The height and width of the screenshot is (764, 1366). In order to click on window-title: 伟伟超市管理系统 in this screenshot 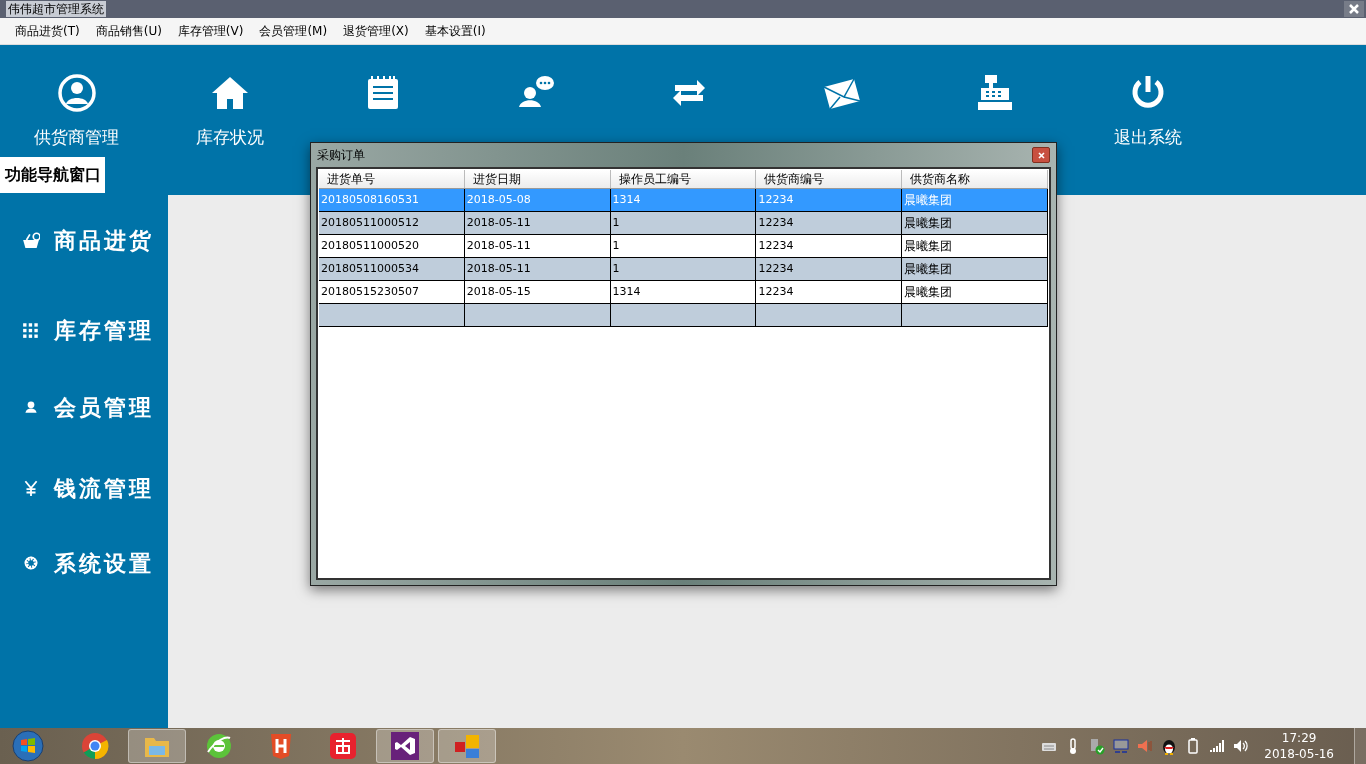, I will do `click(56, 9)`.